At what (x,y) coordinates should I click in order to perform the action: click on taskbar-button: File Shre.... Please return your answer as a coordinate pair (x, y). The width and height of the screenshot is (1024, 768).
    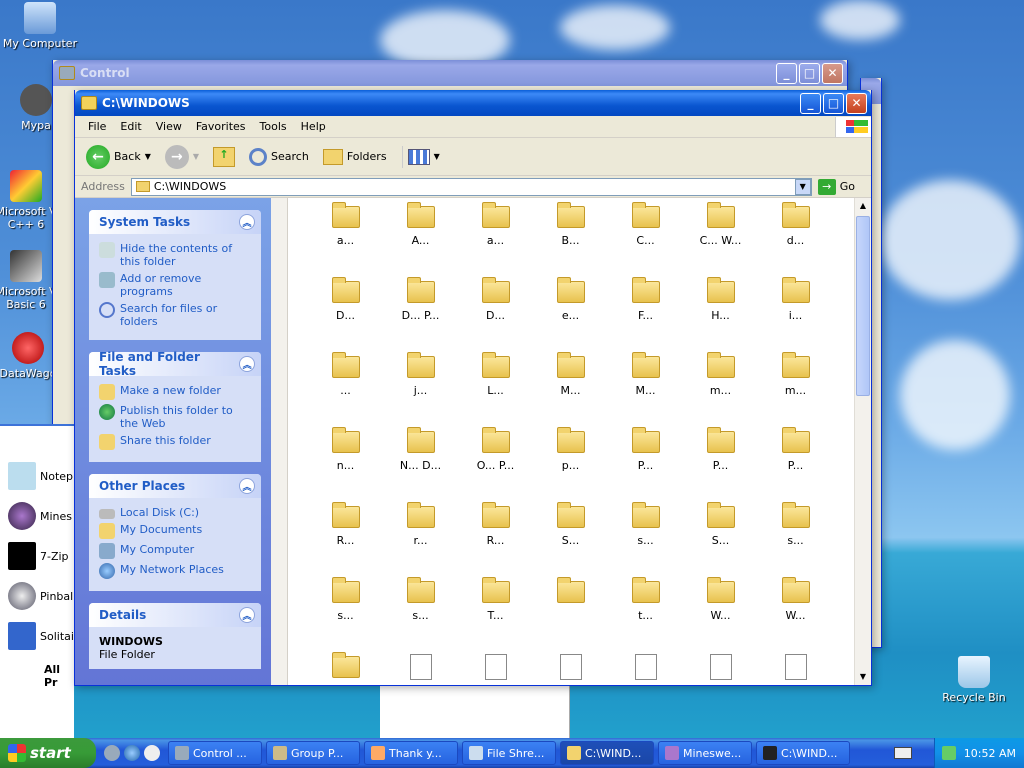
    Looking at the image, I should click on (509, 753).